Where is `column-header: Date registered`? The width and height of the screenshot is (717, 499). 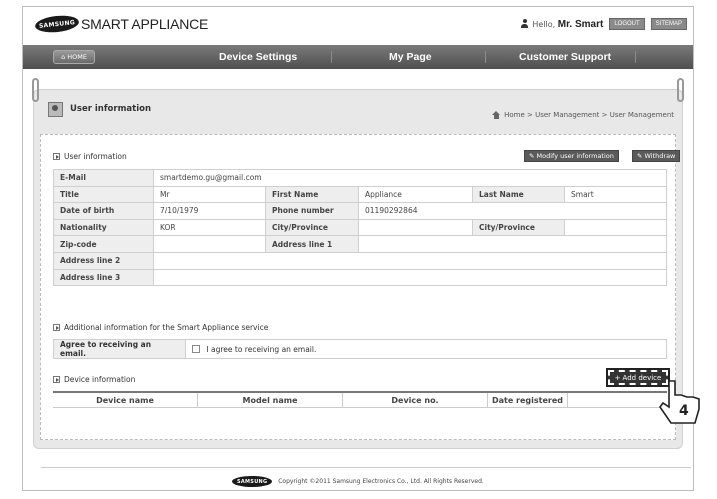
column-header: Date registered is located at coordinates (528, 400).